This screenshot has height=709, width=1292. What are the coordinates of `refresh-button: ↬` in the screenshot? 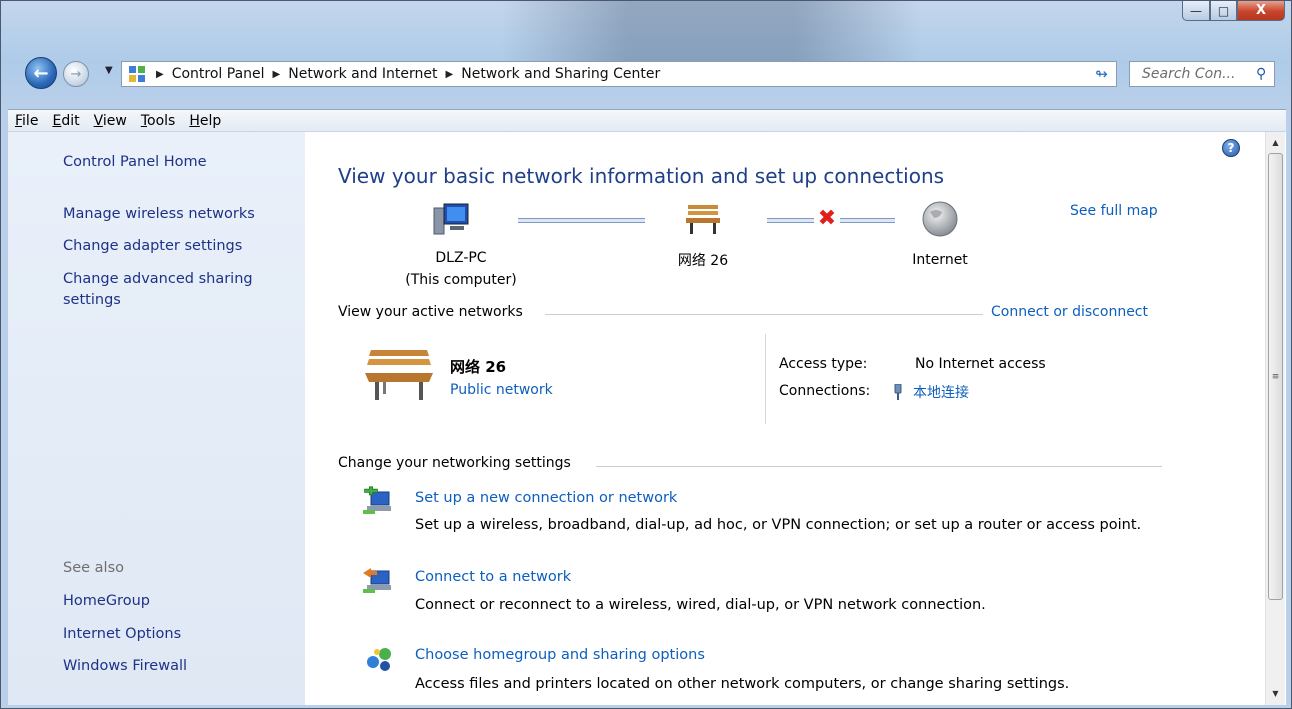 It's located at (1102, 74).